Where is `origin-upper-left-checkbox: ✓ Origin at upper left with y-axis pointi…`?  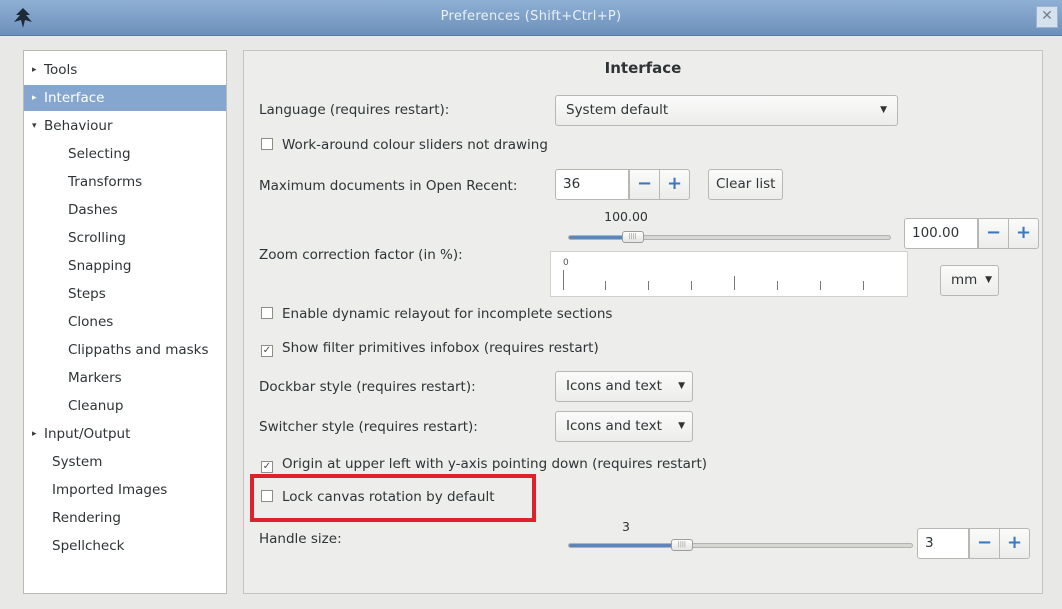
origin-upper-left-checkbox: ✓ Origin at upper left with y-axis pointi… is located at coordinates (484, 464).